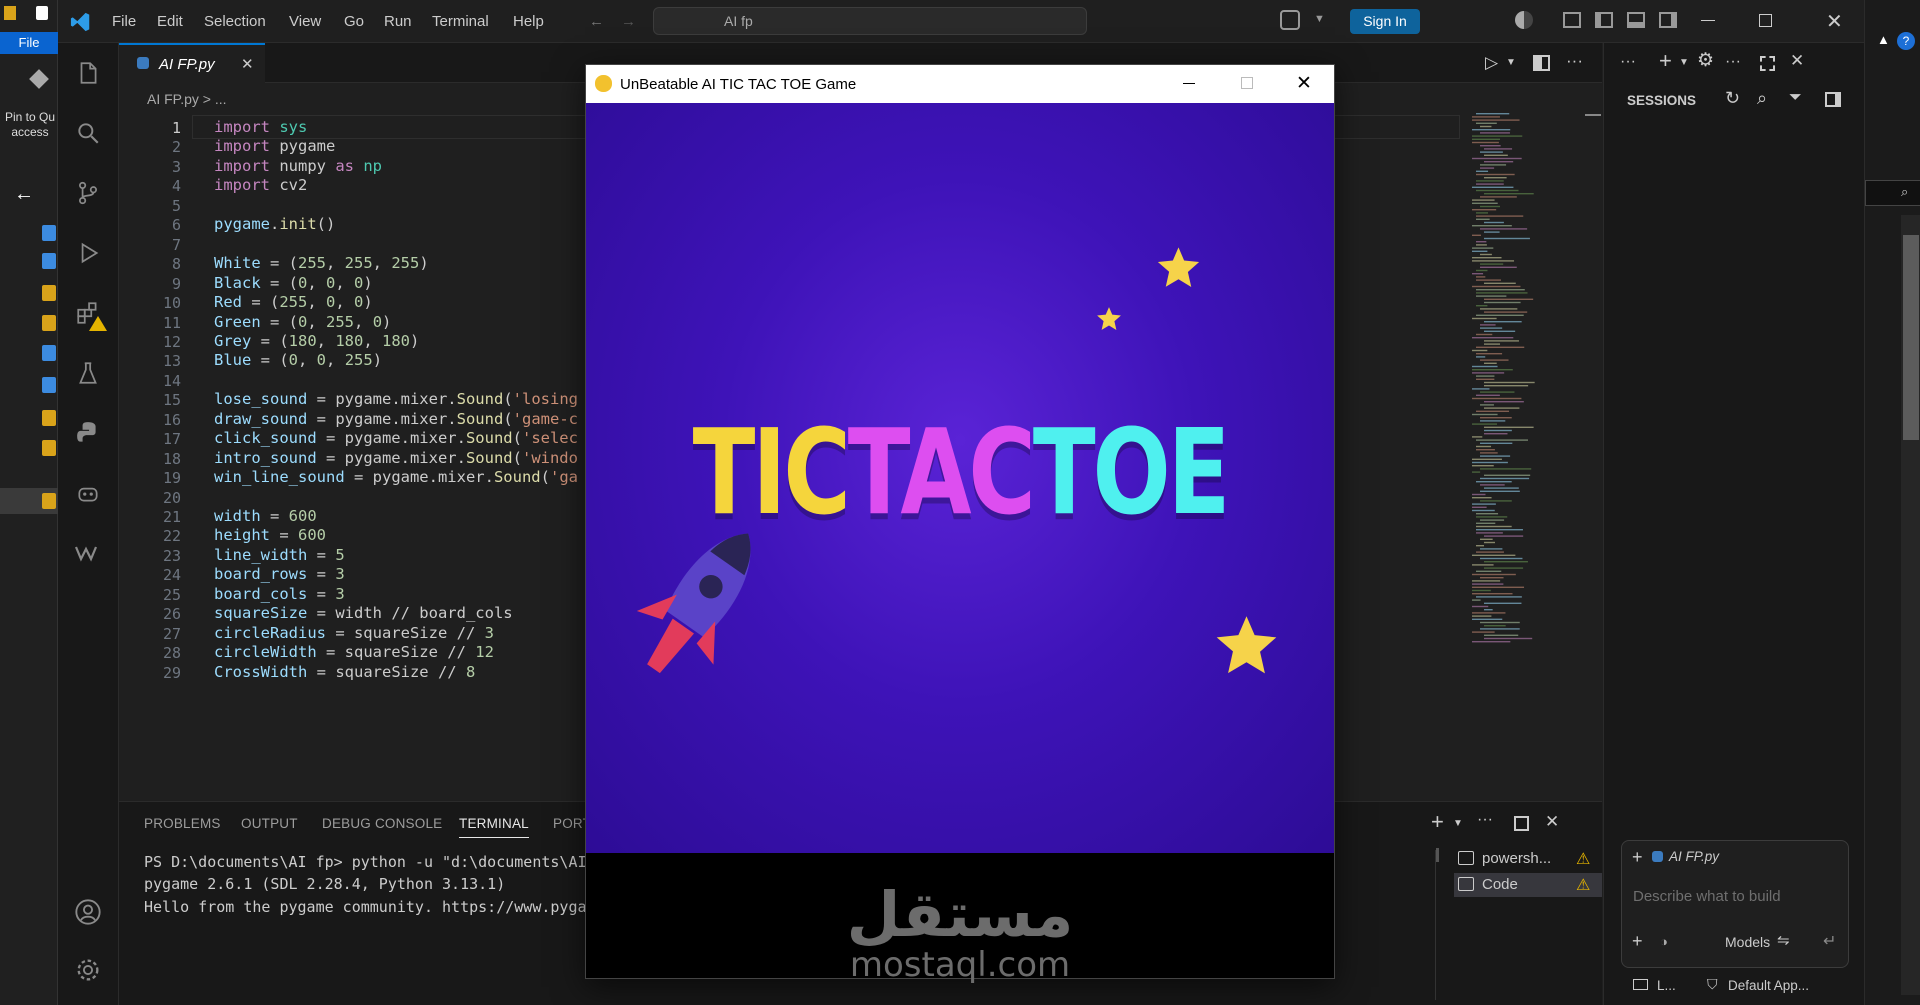  What do you see at coordinates (1668, 20) in the screenshot?
I see `toggle-secondary-sidebar-icon` at bounding box center [1668, 20].